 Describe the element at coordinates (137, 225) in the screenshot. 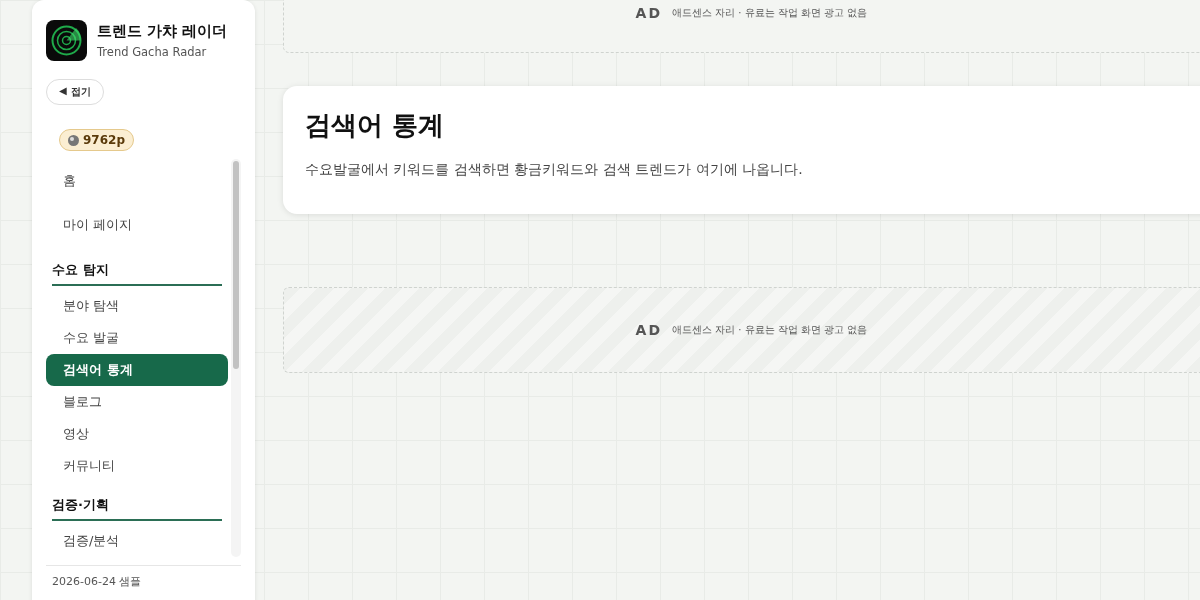

I see `nav-item: 마이 페이지` at that location.